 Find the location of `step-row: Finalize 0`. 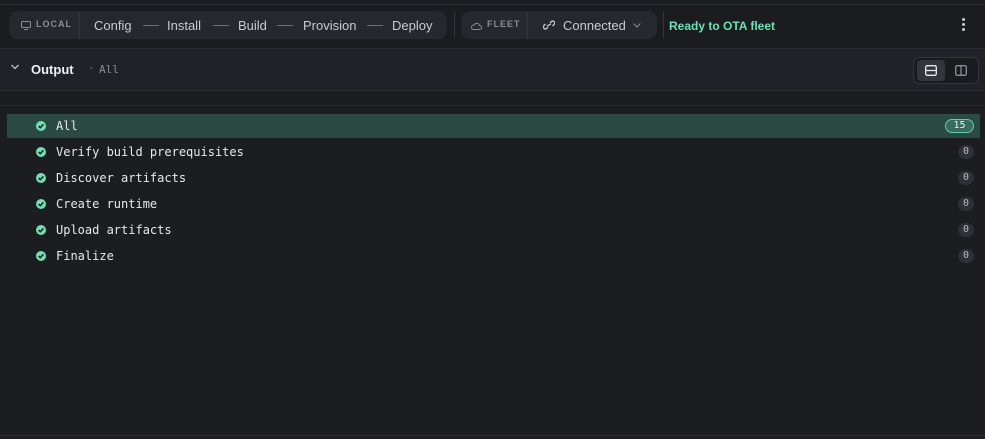

step-row: Finalize 0 is located at coordinates (493, 256).